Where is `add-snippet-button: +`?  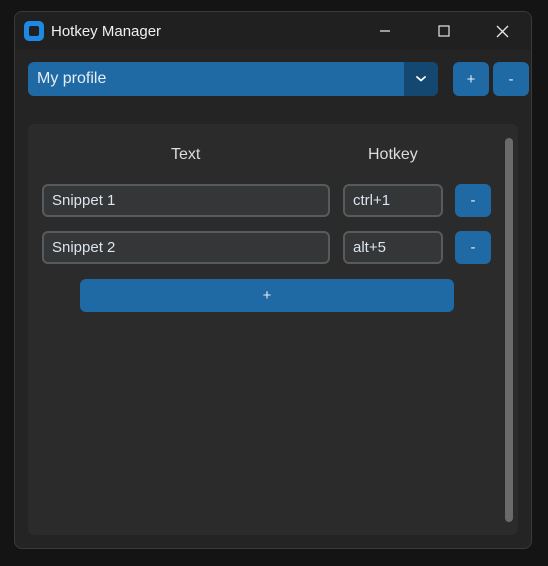
add-snippet-button: + is located at coordinates (267, 295).